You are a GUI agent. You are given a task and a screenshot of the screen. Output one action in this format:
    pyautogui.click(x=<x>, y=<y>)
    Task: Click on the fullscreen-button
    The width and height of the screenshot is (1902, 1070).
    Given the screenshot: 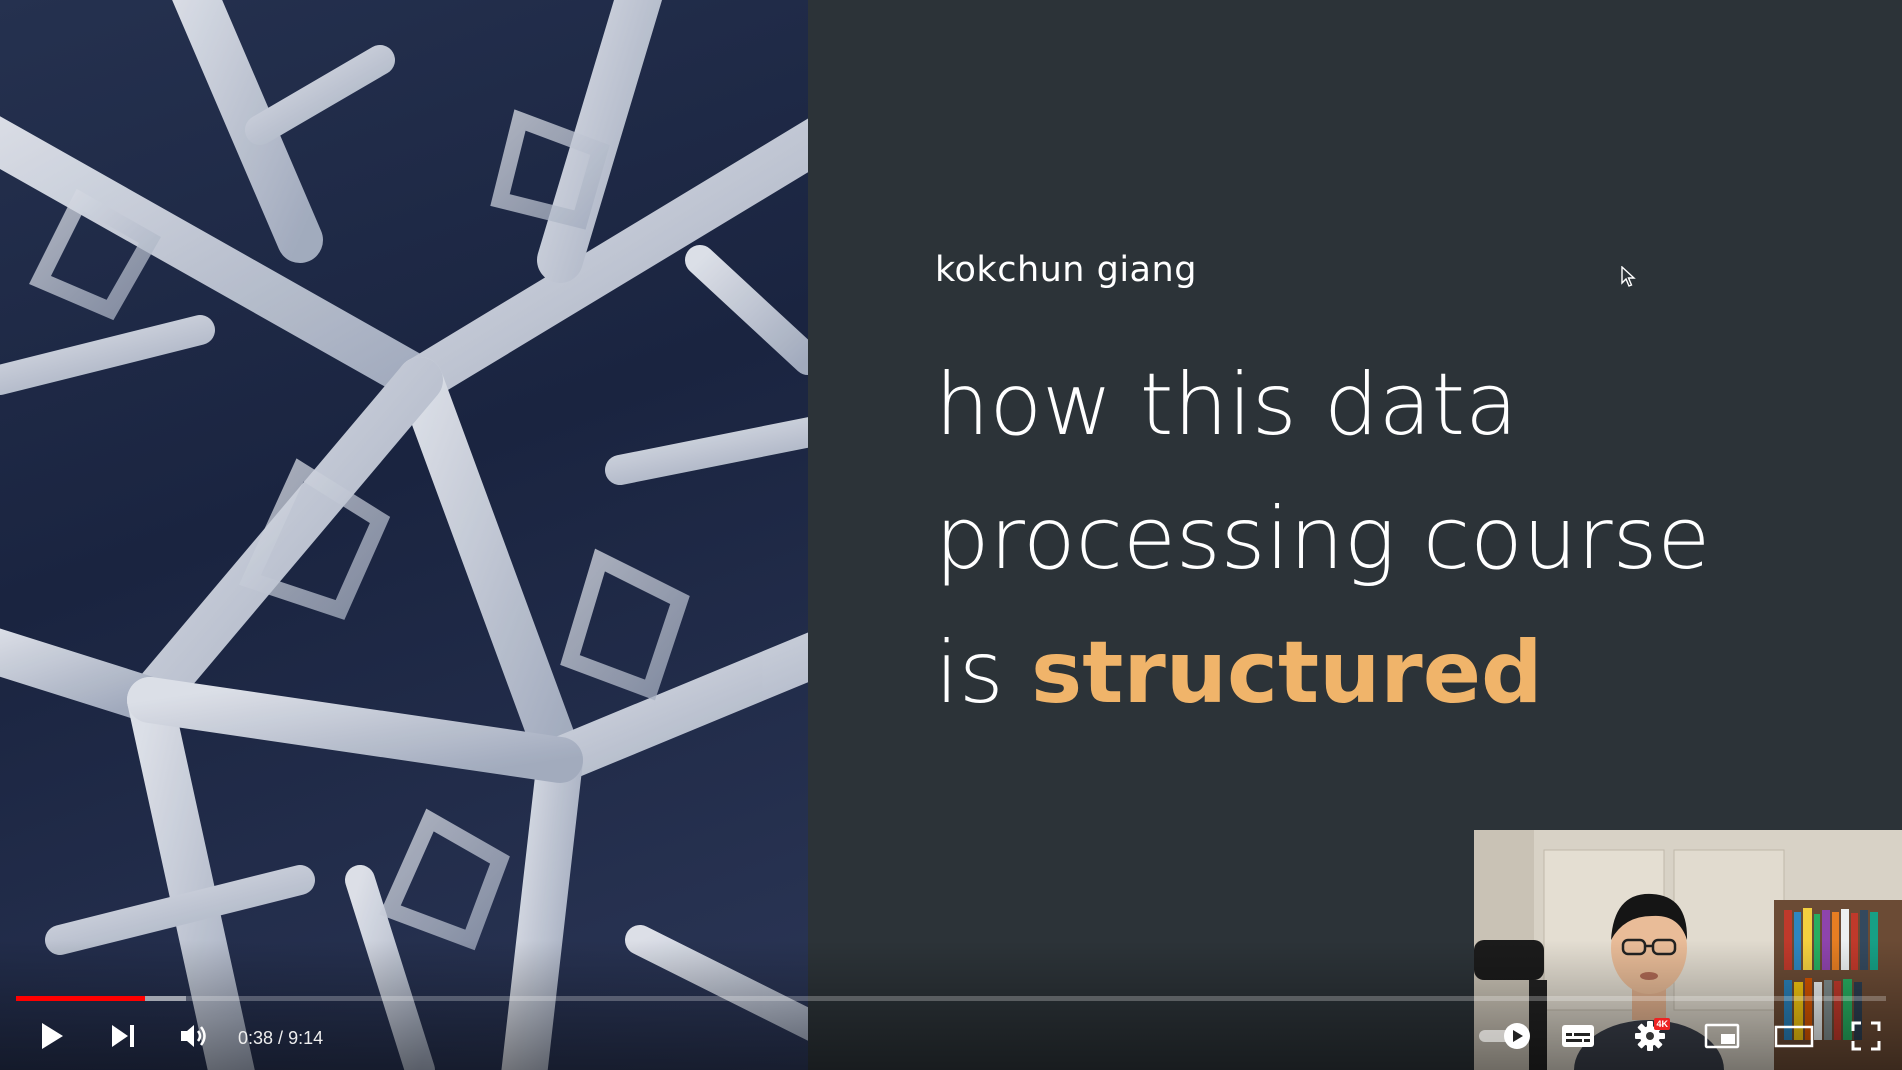 What is the action you would take?
    pyautogui.click(x=1866, y=1038)
    